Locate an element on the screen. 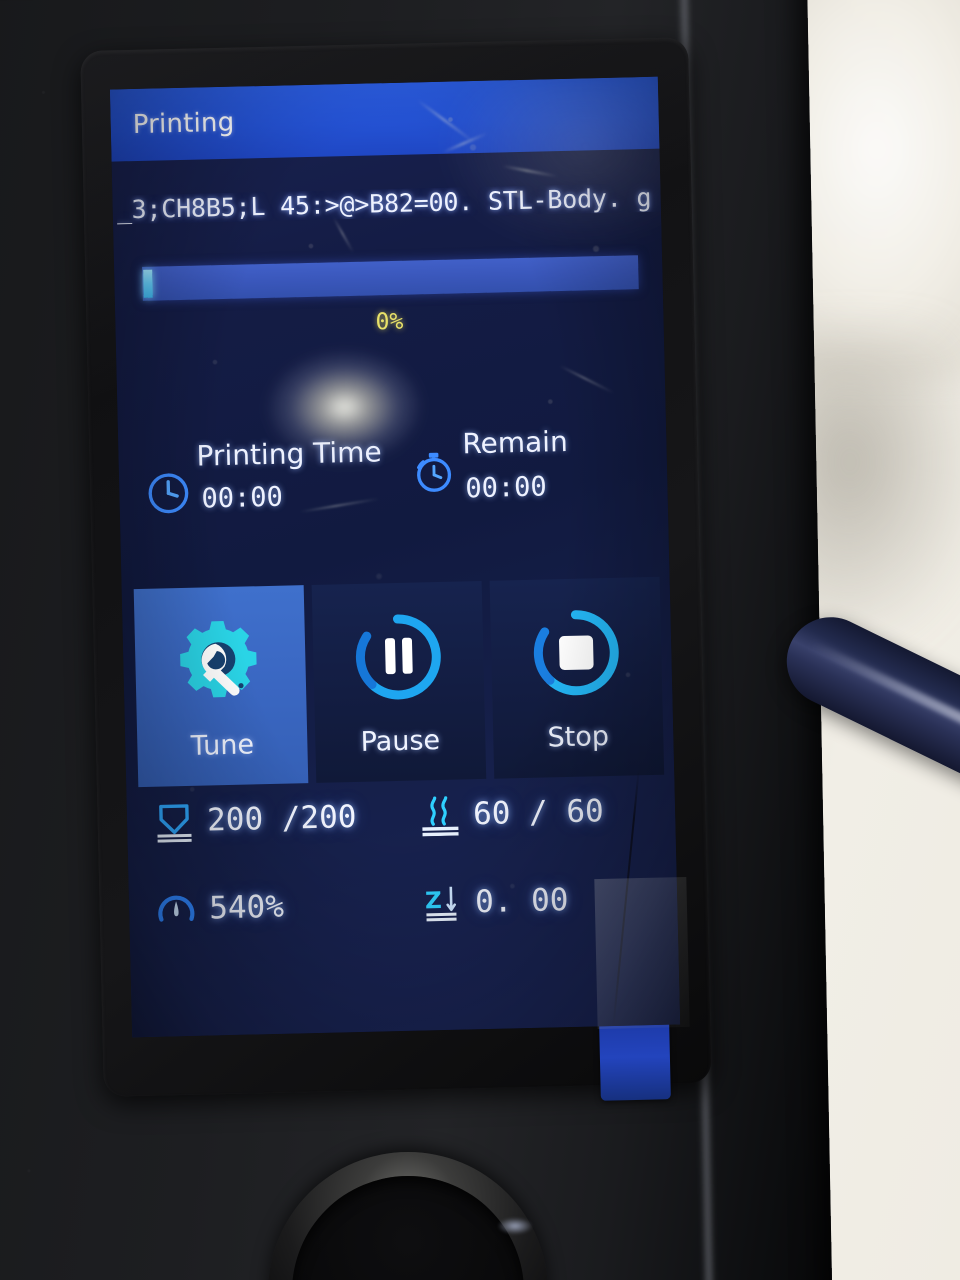 This screenshot has height=1280, width=960. status-row-temperatures: 200 /200 60 / 60 is located at coordinates (402, 838).